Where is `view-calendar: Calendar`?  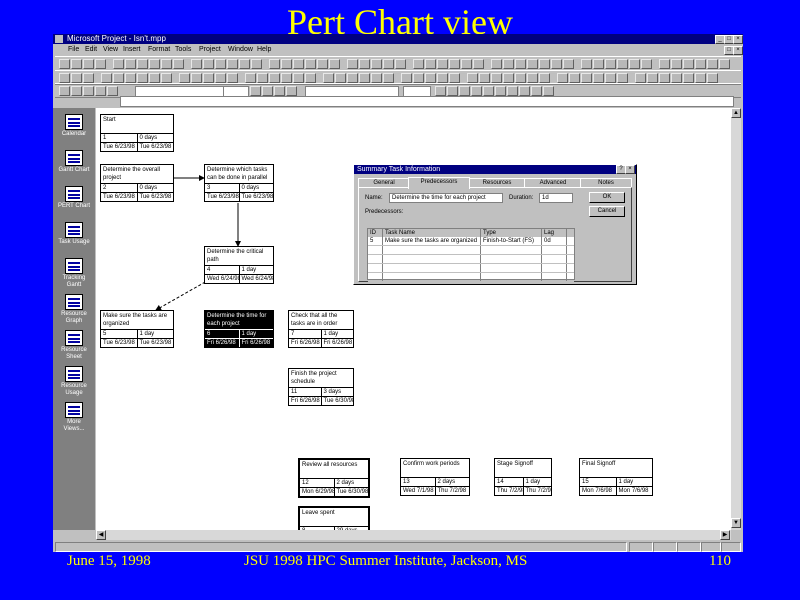 view-calendar: Calendar is located at coordinates (74, 134).